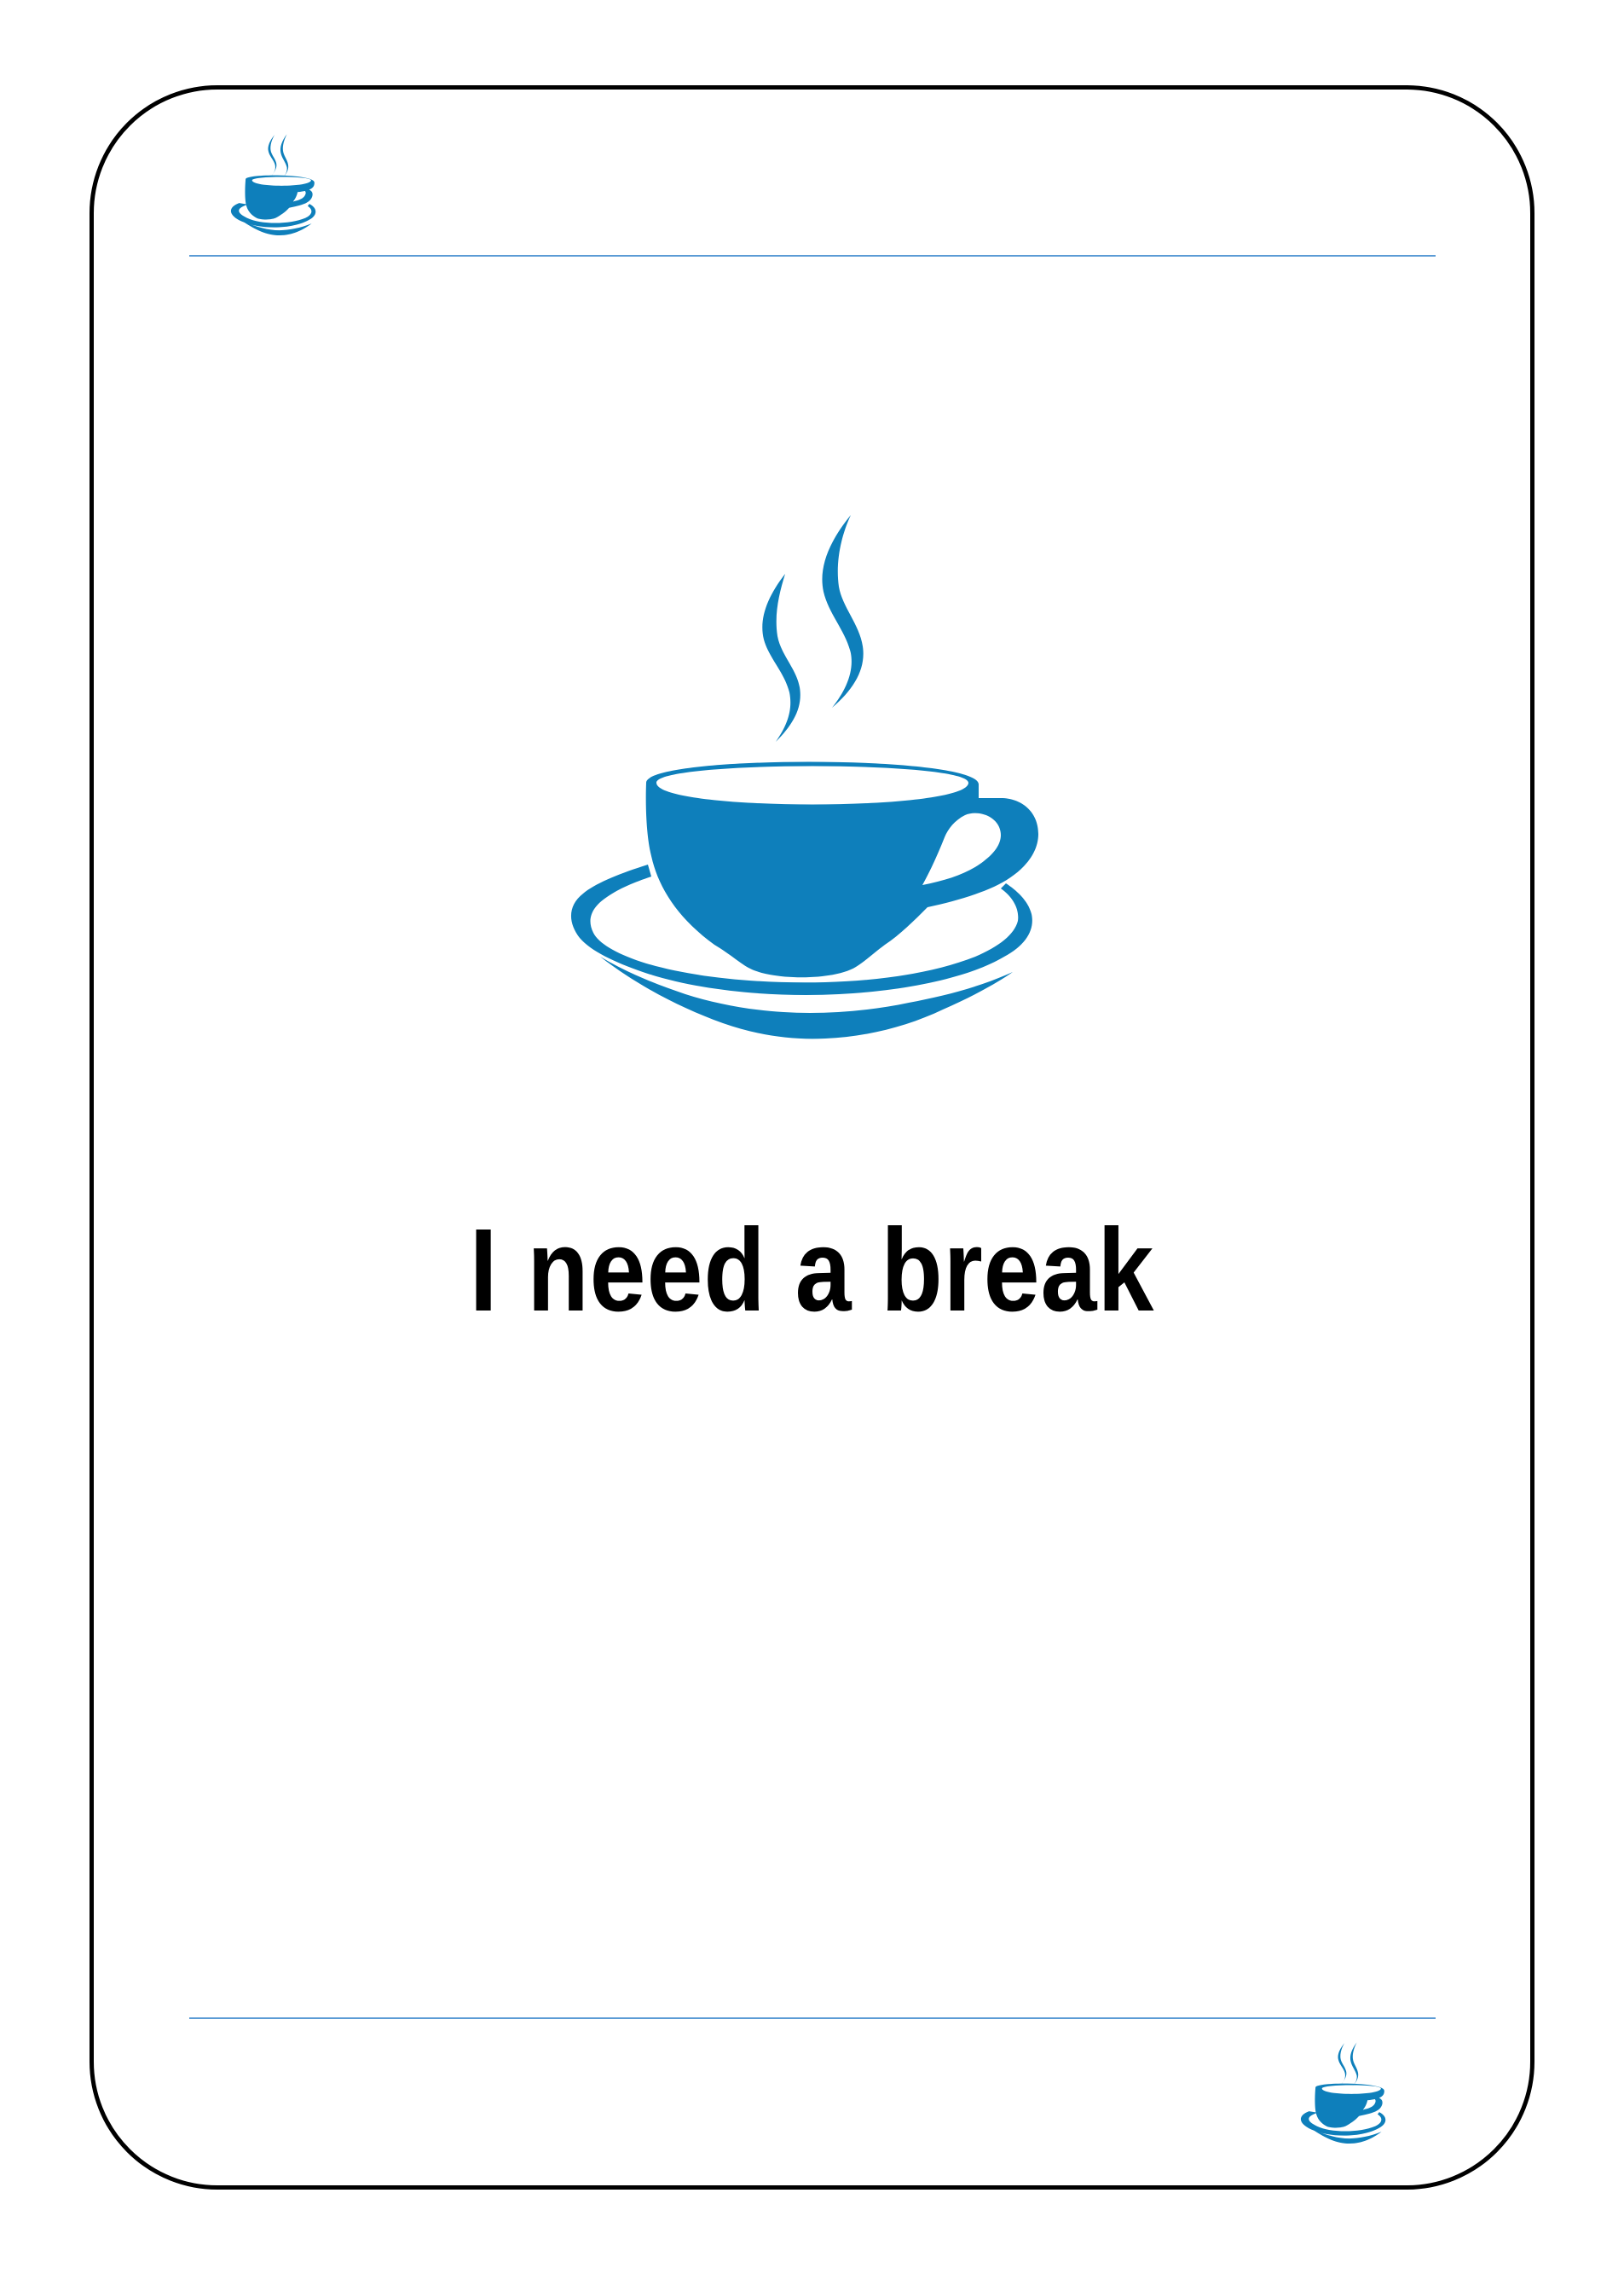 The image size is (1624, 2274). What do you see at coordinates (812, 1270) in the screenshot?
I see `headline-text: I need a break` at bounding box center [812, 1270].